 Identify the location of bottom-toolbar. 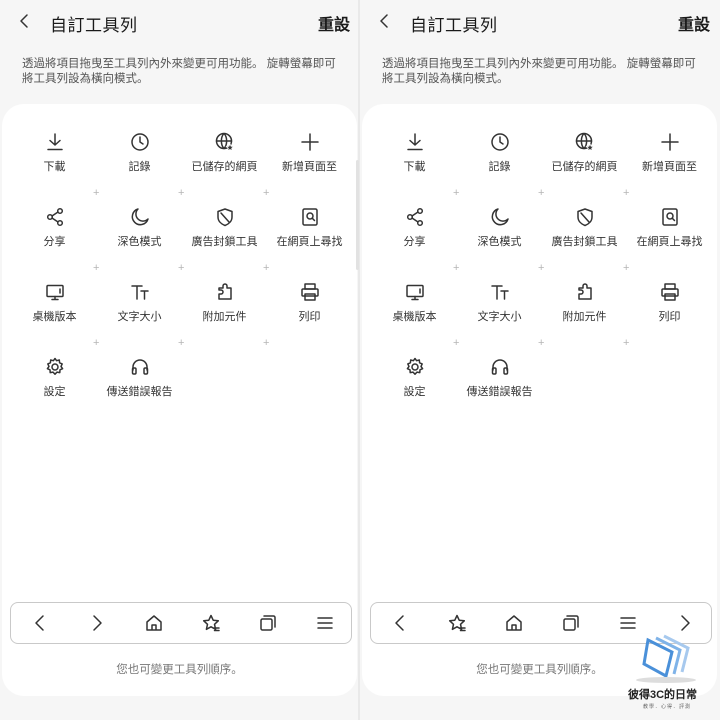
(181, 623).